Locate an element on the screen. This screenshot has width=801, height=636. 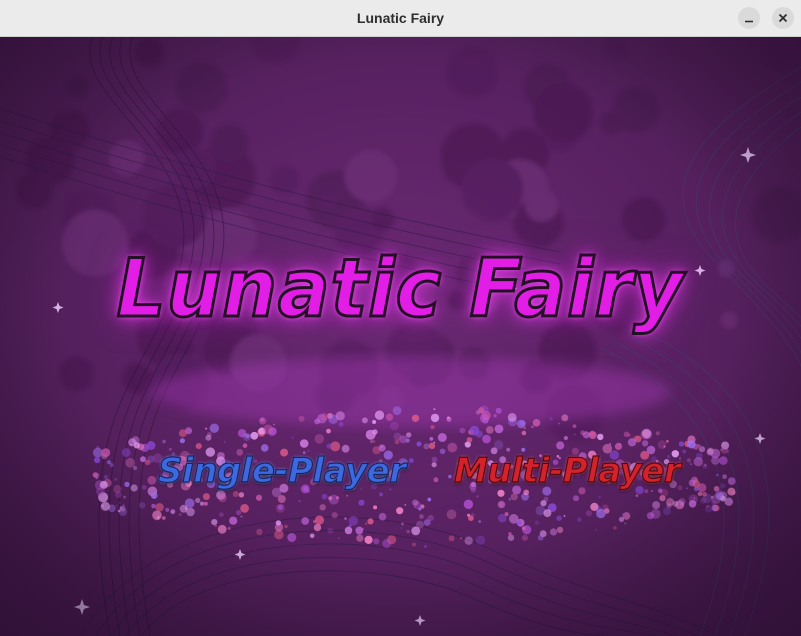
minimize-icon is located at coordinates (749, 21).